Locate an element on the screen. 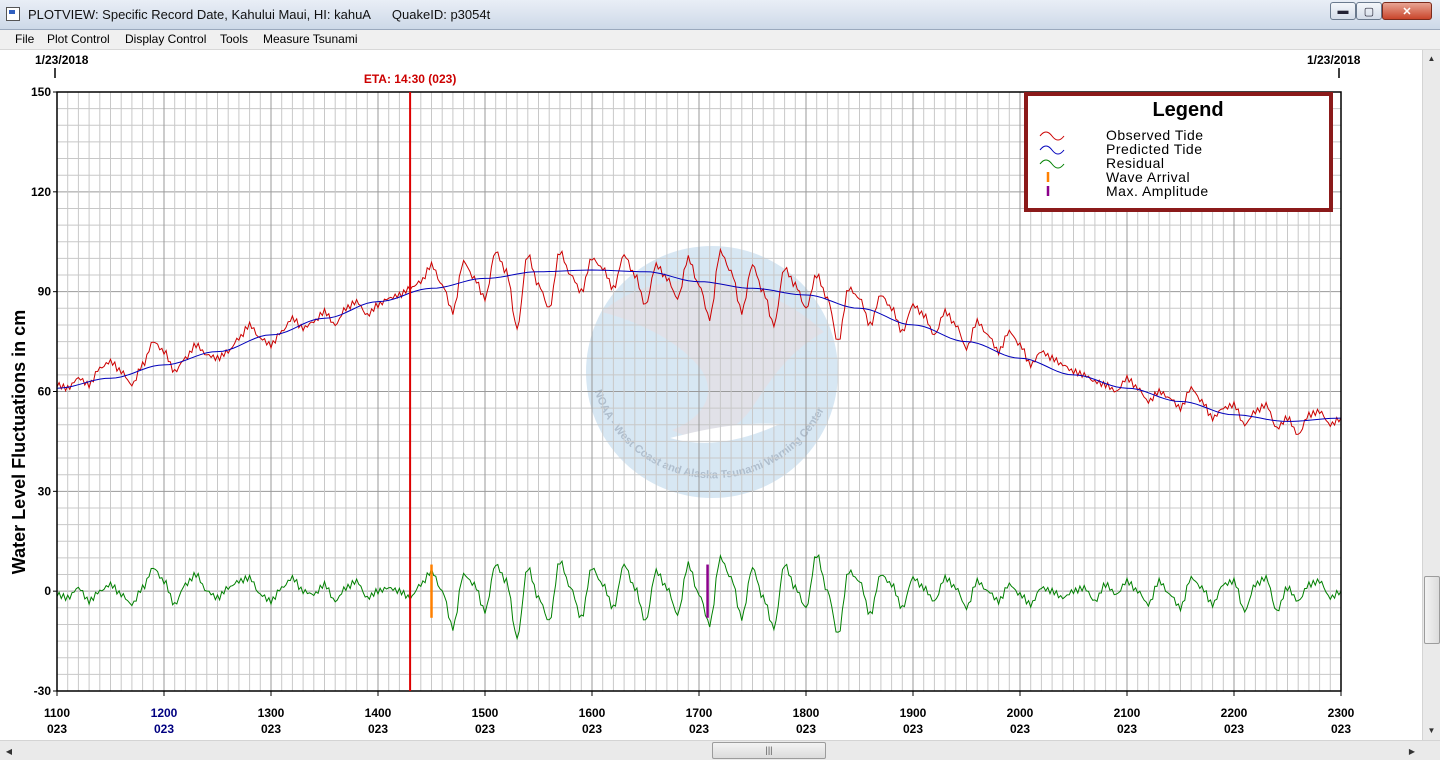 Image resolution: width=1440 pixels, height=760 pixels. x-tick-time: 1800 is located at coordinates (806, 713).